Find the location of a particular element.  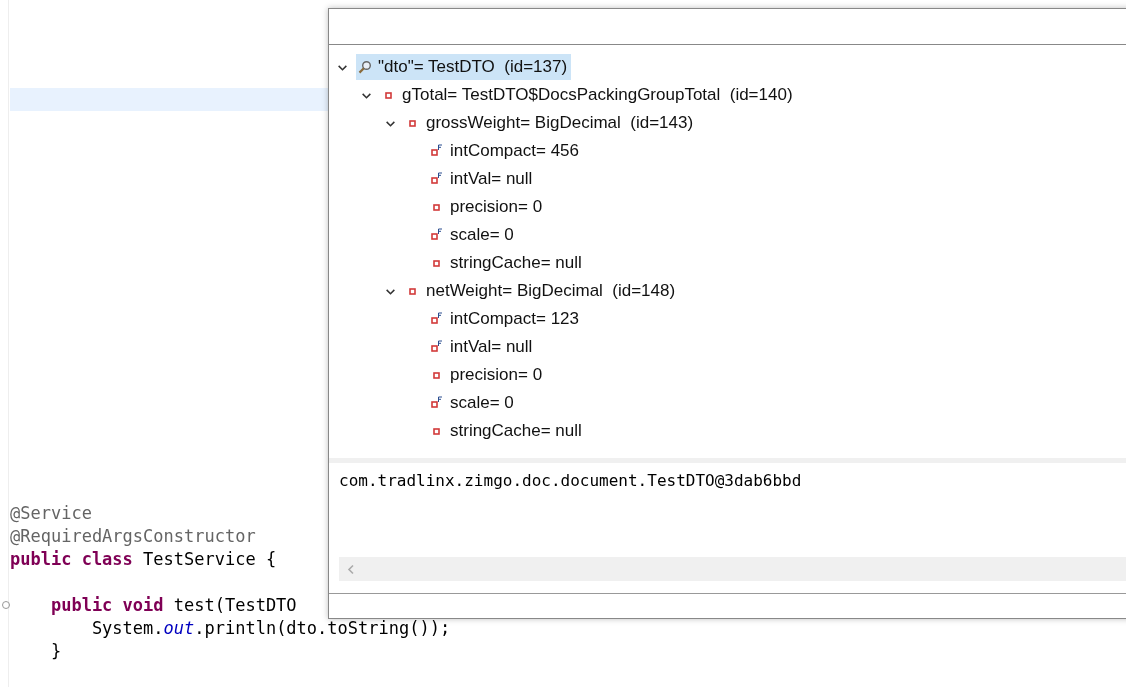

code-line: System.out.println(dto.toString()); is located at coordinates (270, 628).